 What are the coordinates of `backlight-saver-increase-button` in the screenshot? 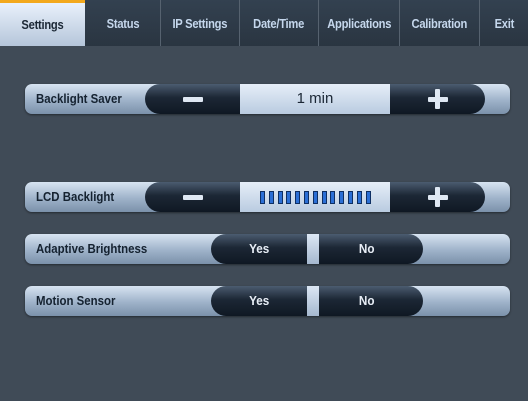 It's located at (437, 99).